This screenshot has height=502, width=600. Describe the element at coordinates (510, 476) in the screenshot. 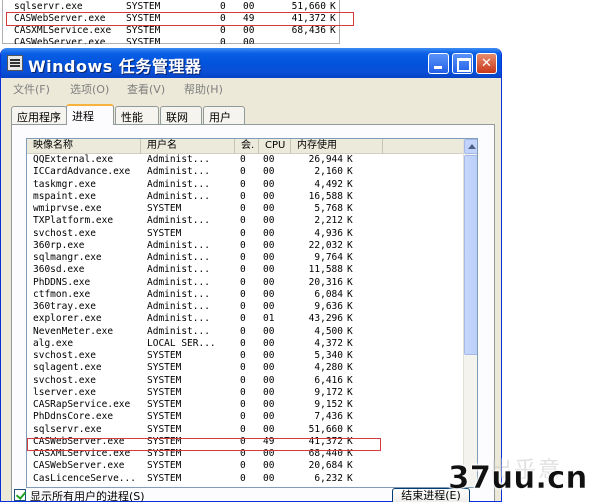

I see `watermark: 出乎意 37uu.cn` at that location.